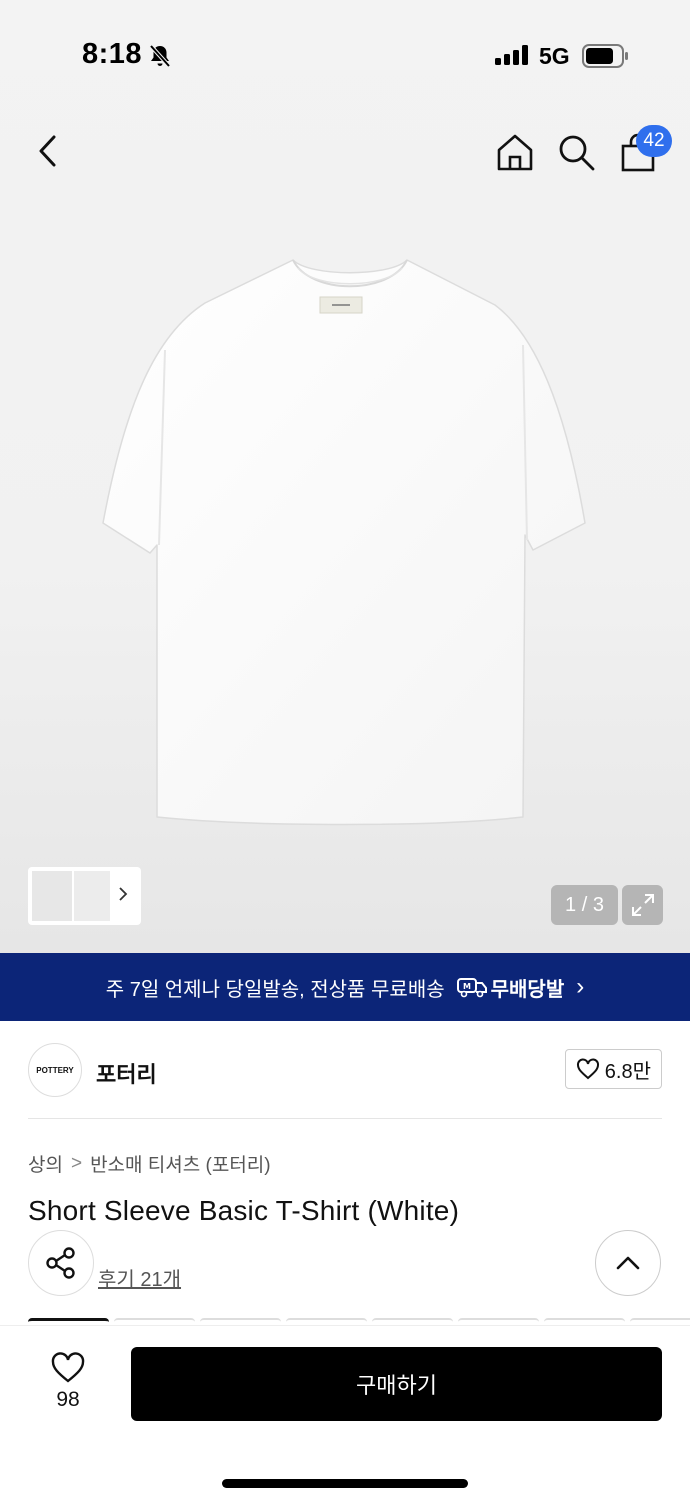 The width and height of the screenshot is (690, 1500). I want to click on svg-text: M, so click(467, 986).